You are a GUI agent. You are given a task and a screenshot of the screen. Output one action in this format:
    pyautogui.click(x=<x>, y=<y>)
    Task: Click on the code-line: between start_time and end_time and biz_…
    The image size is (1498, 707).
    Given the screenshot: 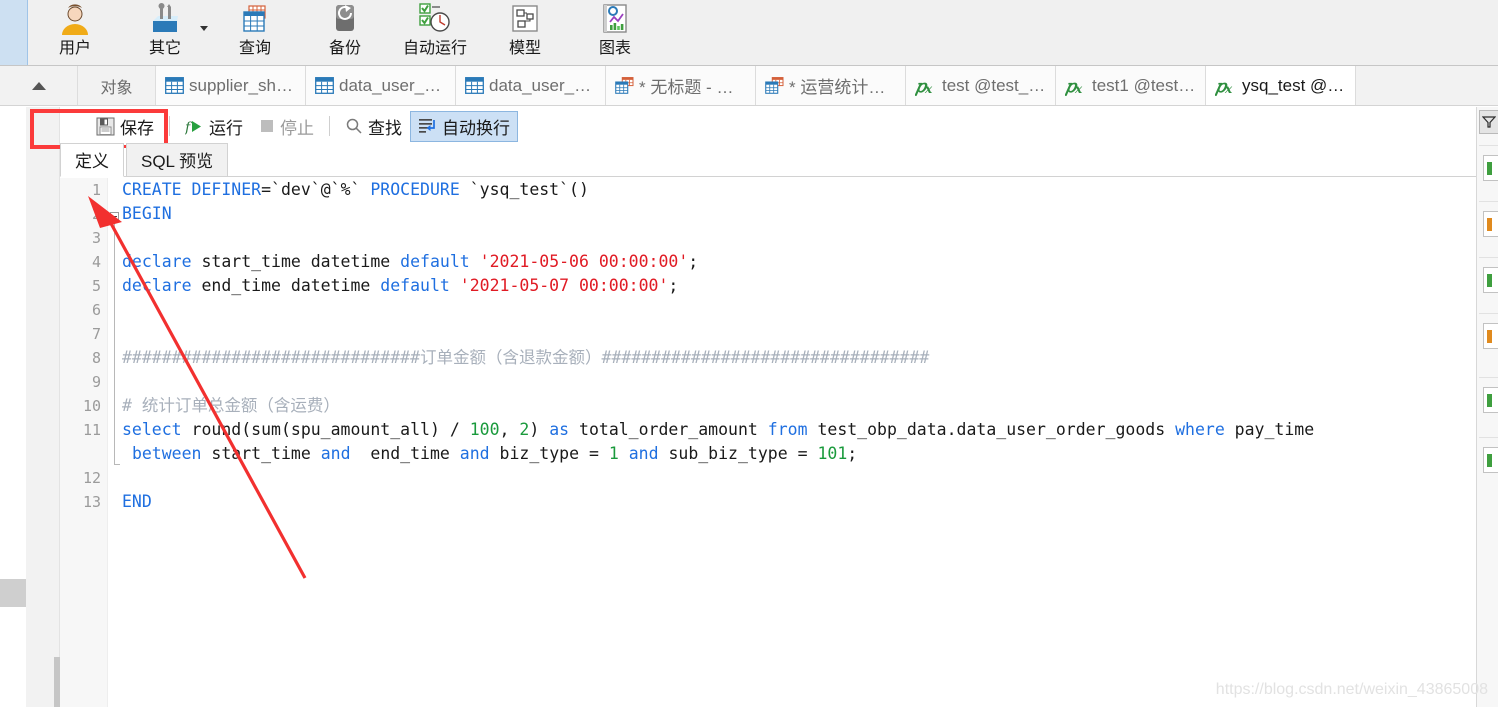 What is the action you would take?
    pyautogui.click(x=800, y=454)
    